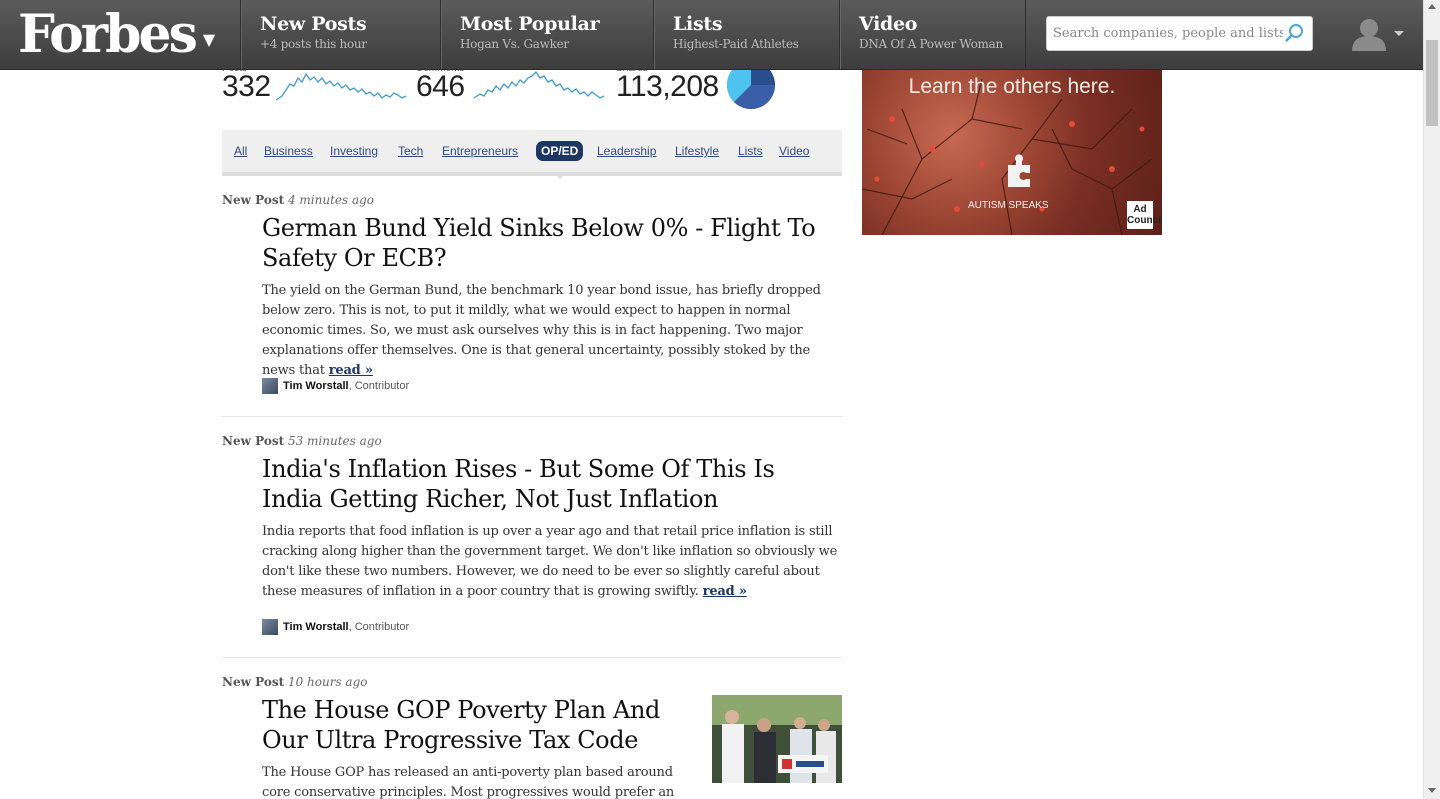 Image resolution: width=1440 pixels, height=799 pixels. What do you see at coordinates (288, 151) in the screenshot?
I see `filter-business: Business` at bounding box center [288, 151].